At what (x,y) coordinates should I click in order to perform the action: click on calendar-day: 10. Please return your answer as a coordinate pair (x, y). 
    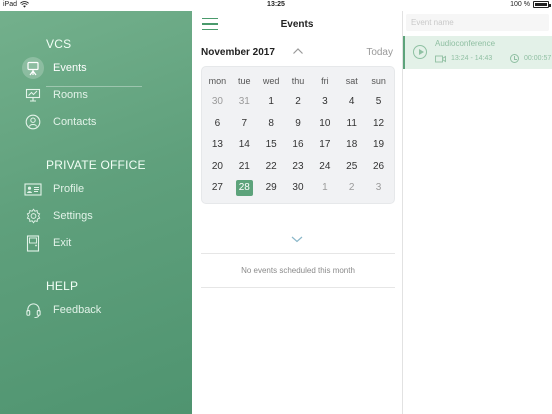
    Looking at the image, I should click on (324, 124).